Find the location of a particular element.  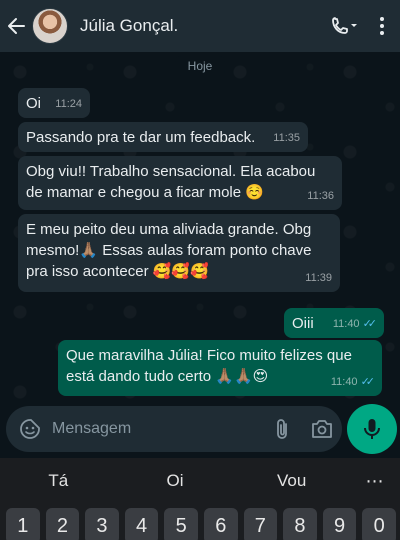

message-text: Oi is located at coordinates (33, 103).